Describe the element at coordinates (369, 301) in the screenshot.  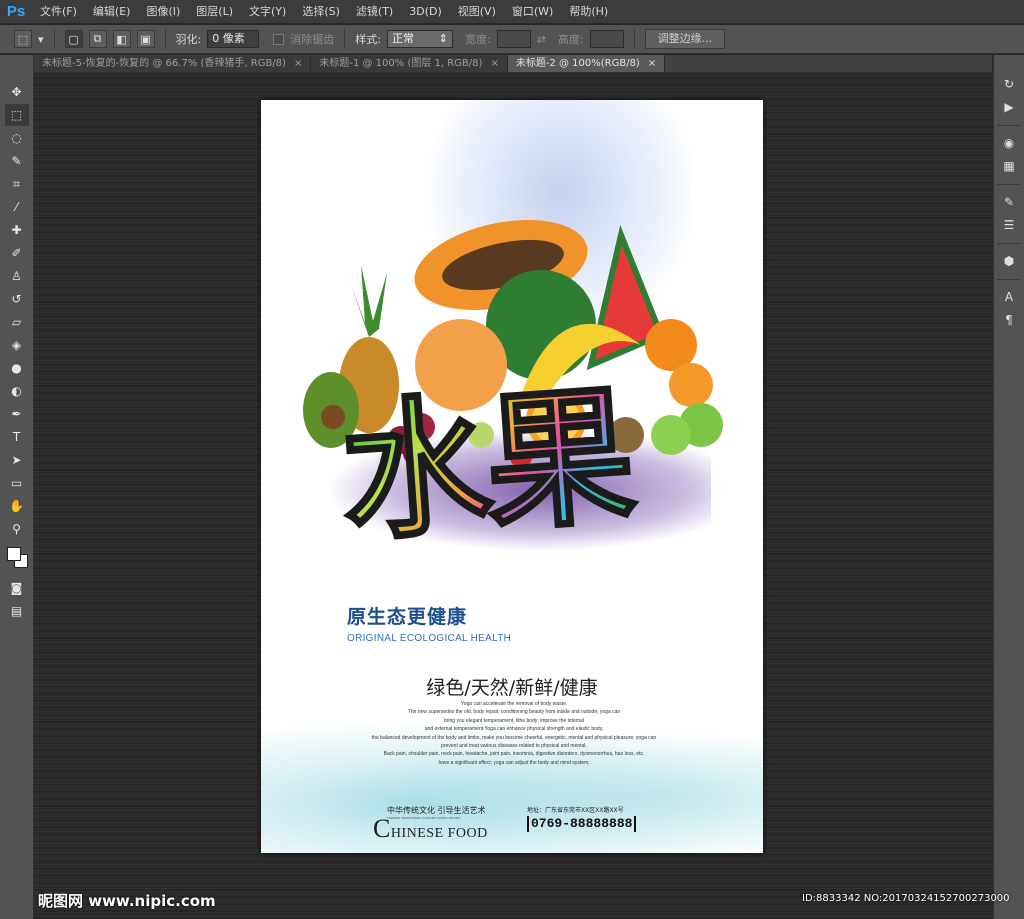
I see `pineapple-leaves-shape` at that location.